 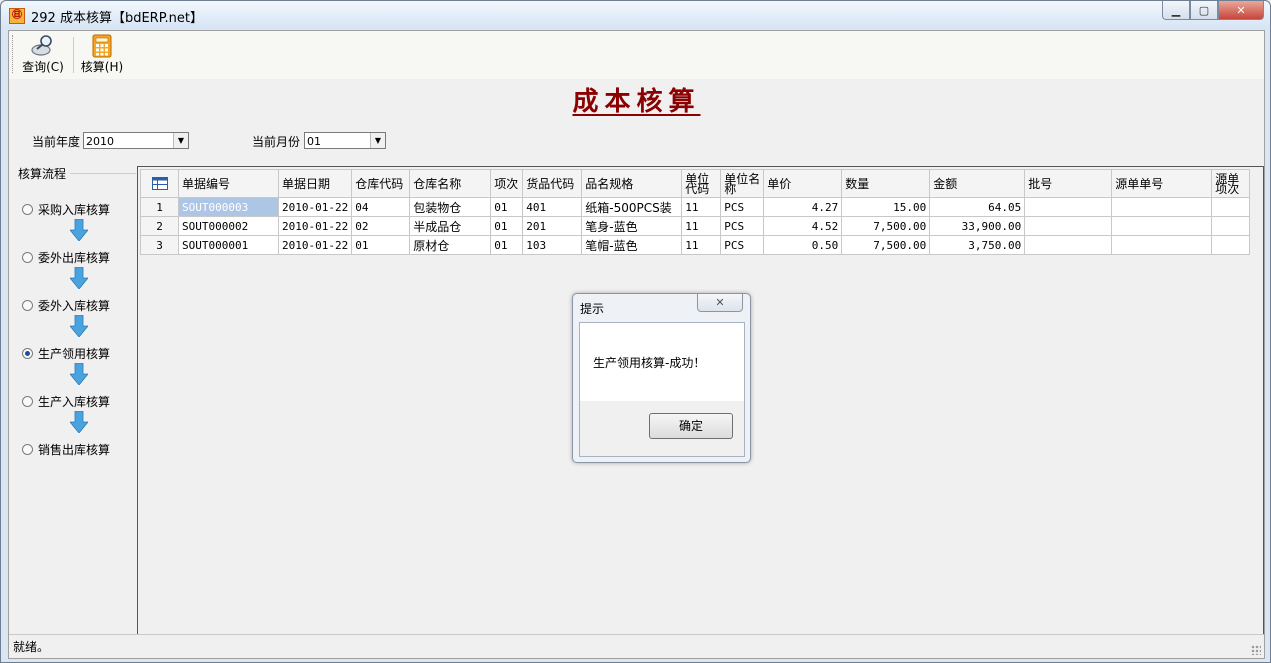 What do you see at coordinates (632, 207) in the screenshot?
I see `table-cell: 纸箱-500PCS装` at bounding box center [632, 207].